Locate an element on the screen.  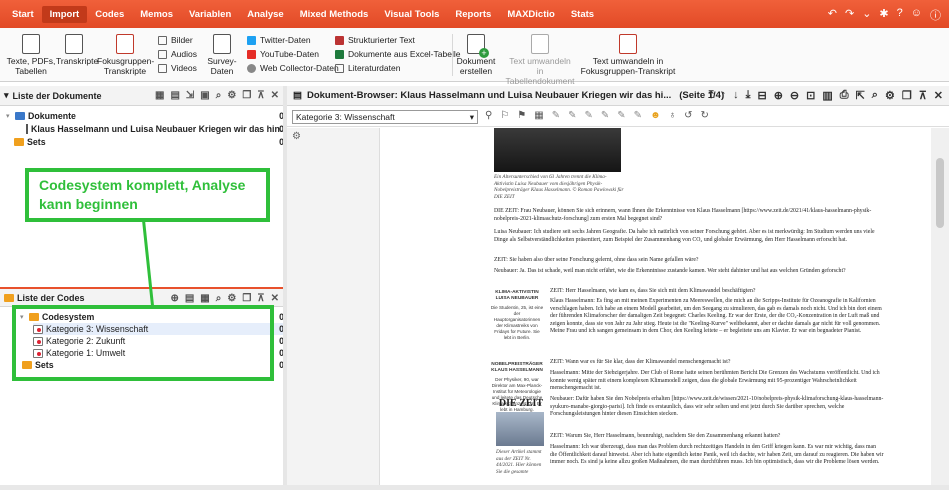
collapse-icon: ▾ is located at coordinates (6, 95).